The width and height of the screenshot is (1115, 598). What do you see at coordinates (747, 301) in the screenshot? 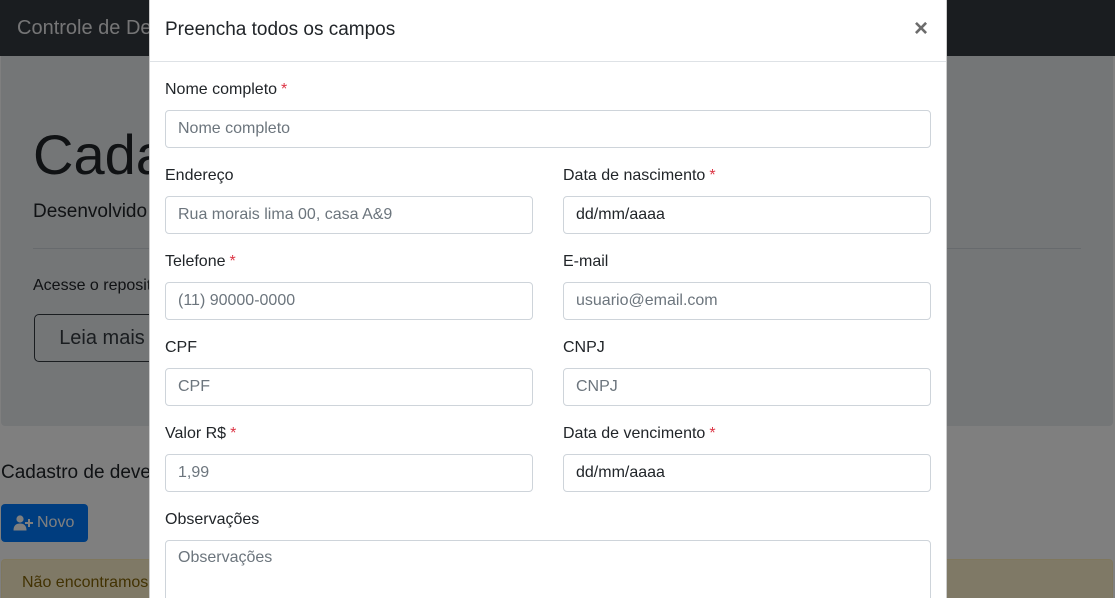
I see `email-input` at bounding box center [747, 301].